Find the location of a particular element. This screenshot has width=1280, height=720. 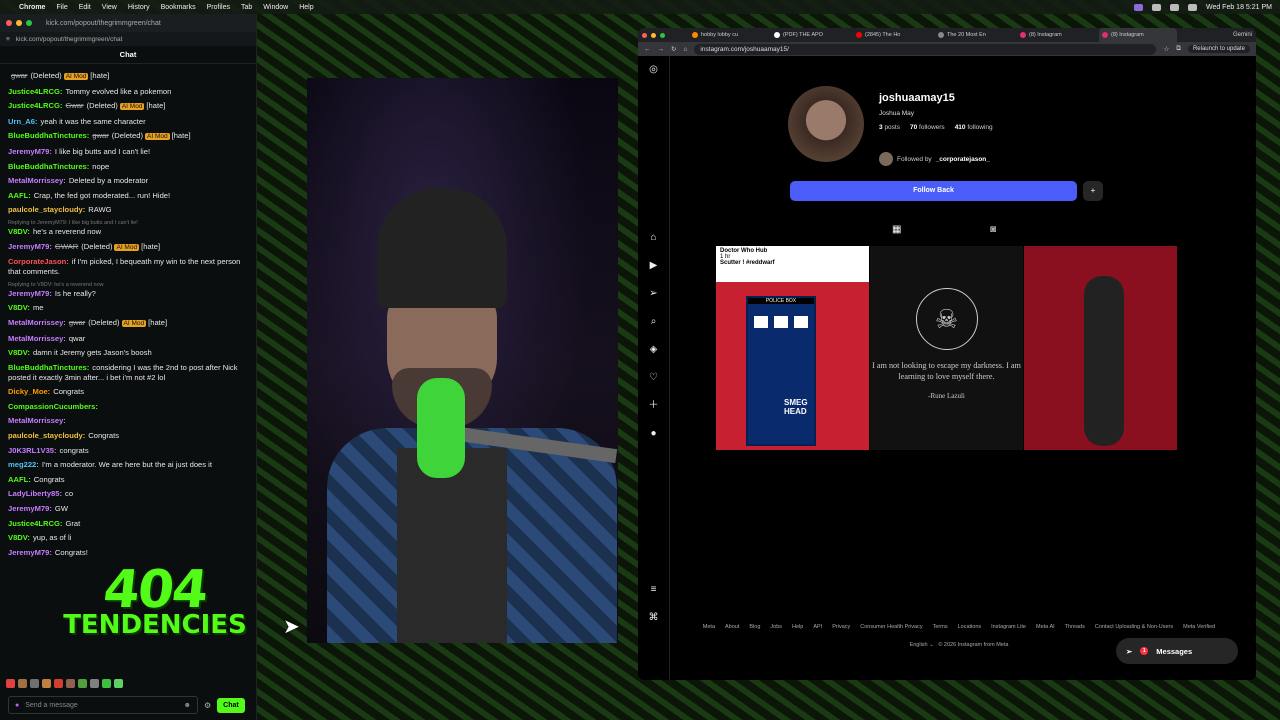

maximize-window-icon is located at coordinates (29, 23).